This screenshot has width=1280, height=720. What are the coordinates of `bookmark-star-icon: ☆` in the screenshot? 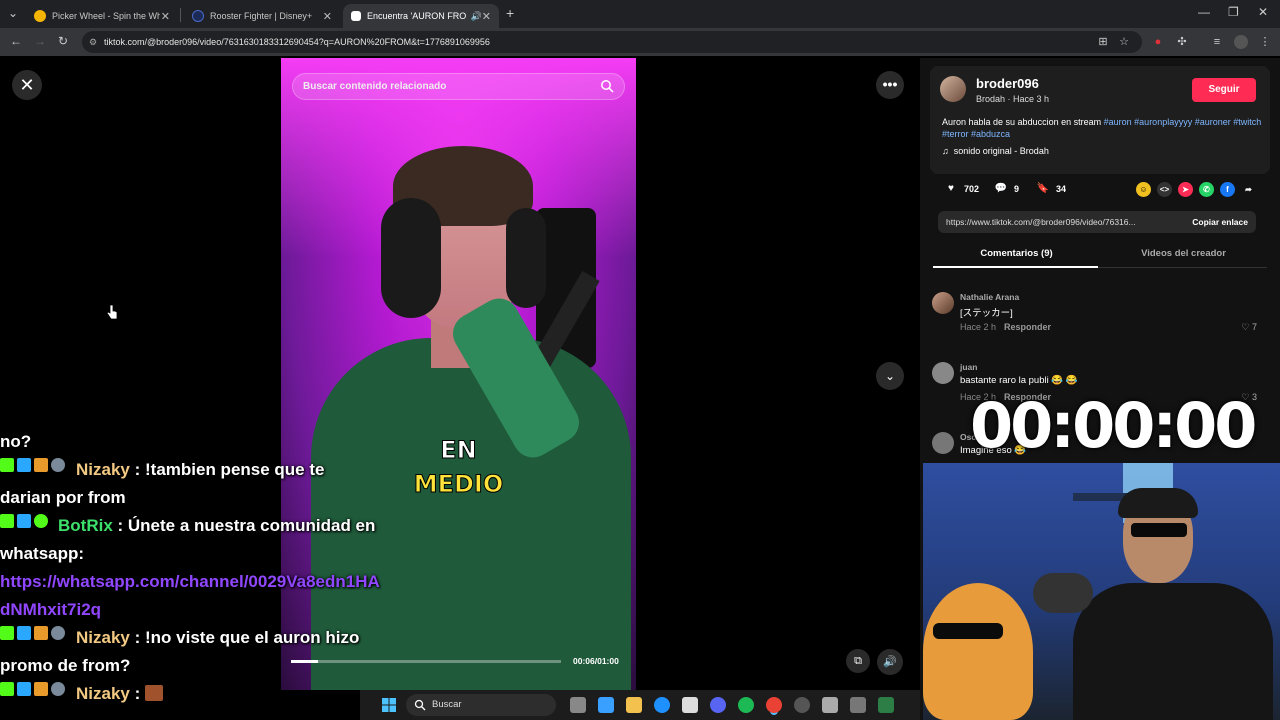 It's located at (1124, 42).